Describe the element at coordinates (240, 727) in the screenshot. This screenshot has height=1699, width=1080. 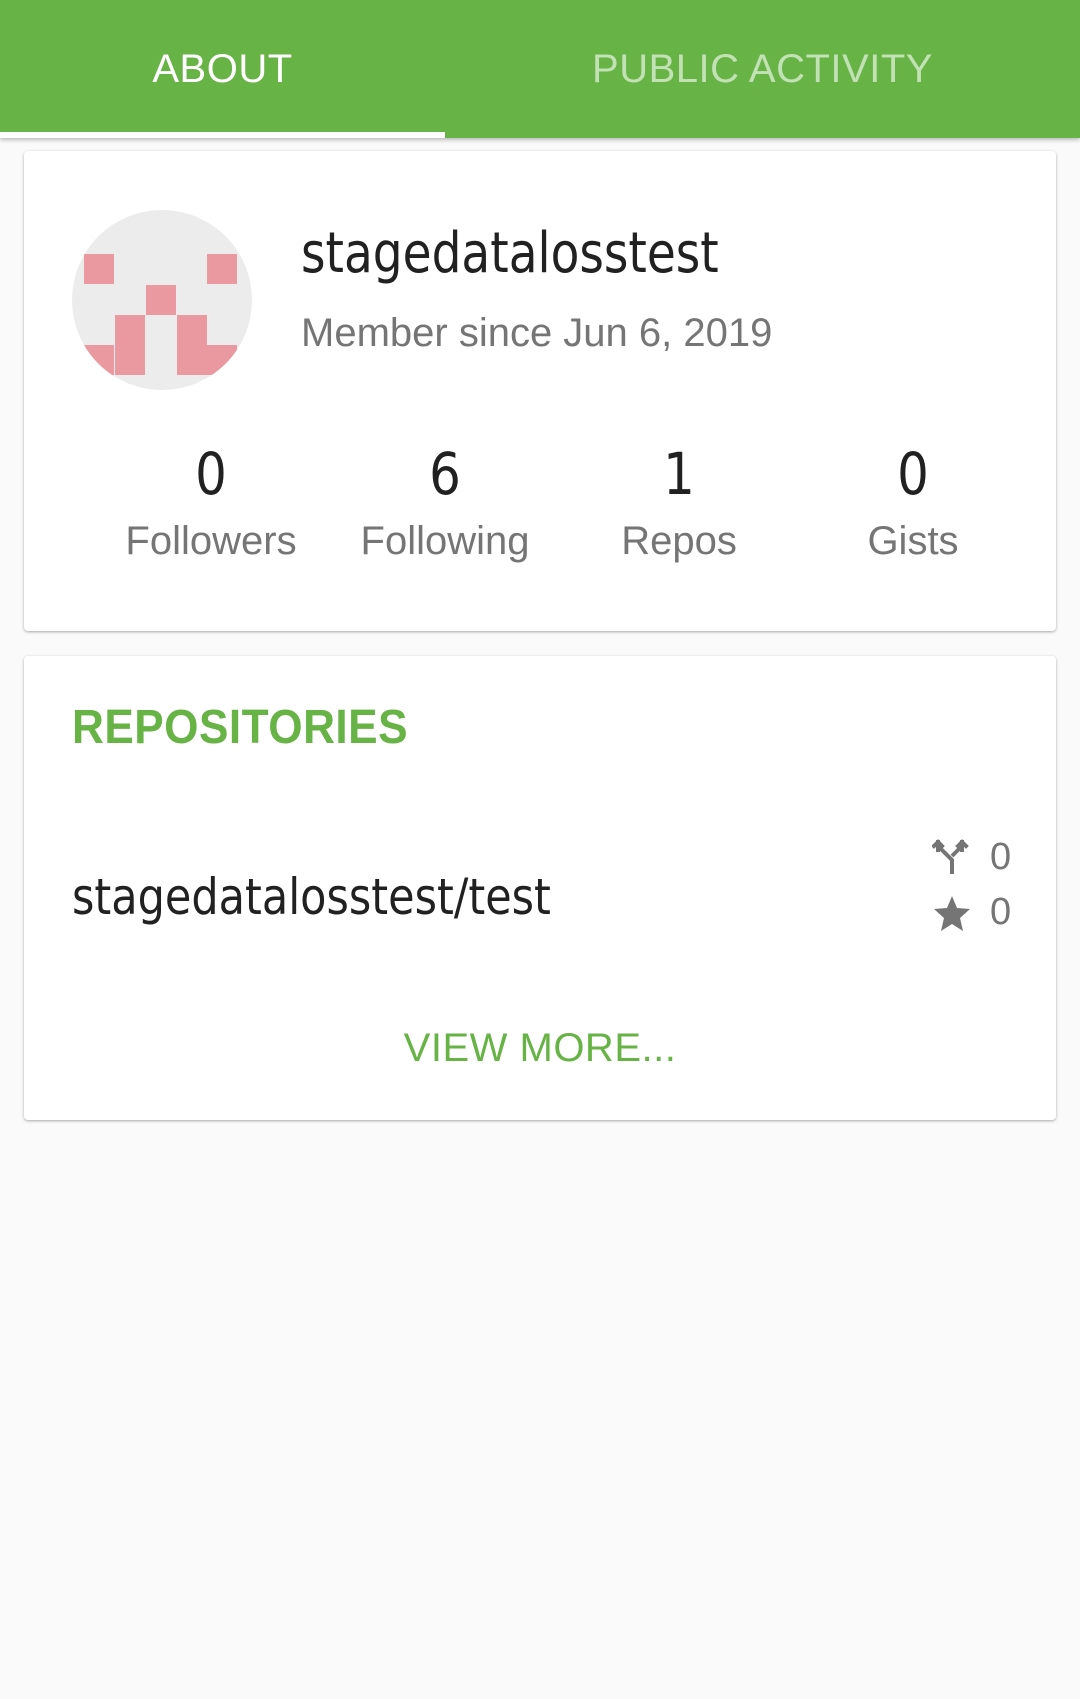
I see `repositories-title: REPOSITORIES` at that location.